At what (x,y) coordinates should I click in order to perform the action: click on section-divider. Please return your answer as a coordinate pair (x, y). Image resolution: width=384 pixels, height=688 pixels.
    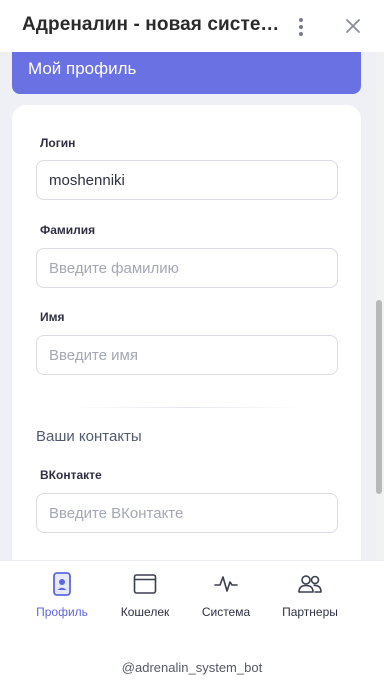
    Looking at the image, I should click on (187, 407).